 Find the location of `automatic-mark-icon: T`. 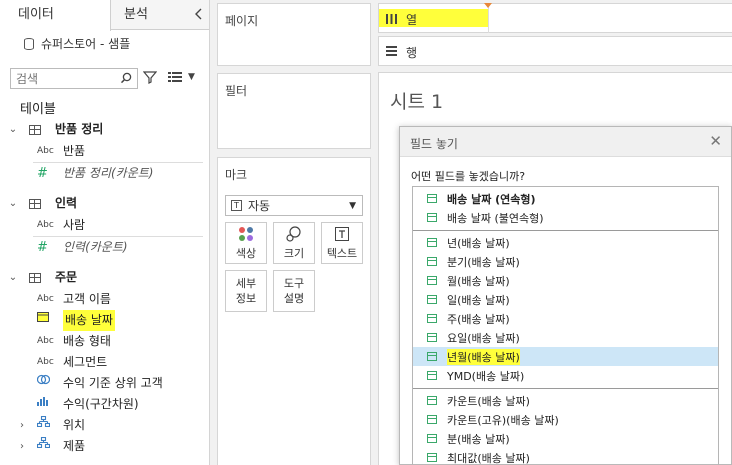

automatic-mark-icon: T is located at coordinates (236, 205).